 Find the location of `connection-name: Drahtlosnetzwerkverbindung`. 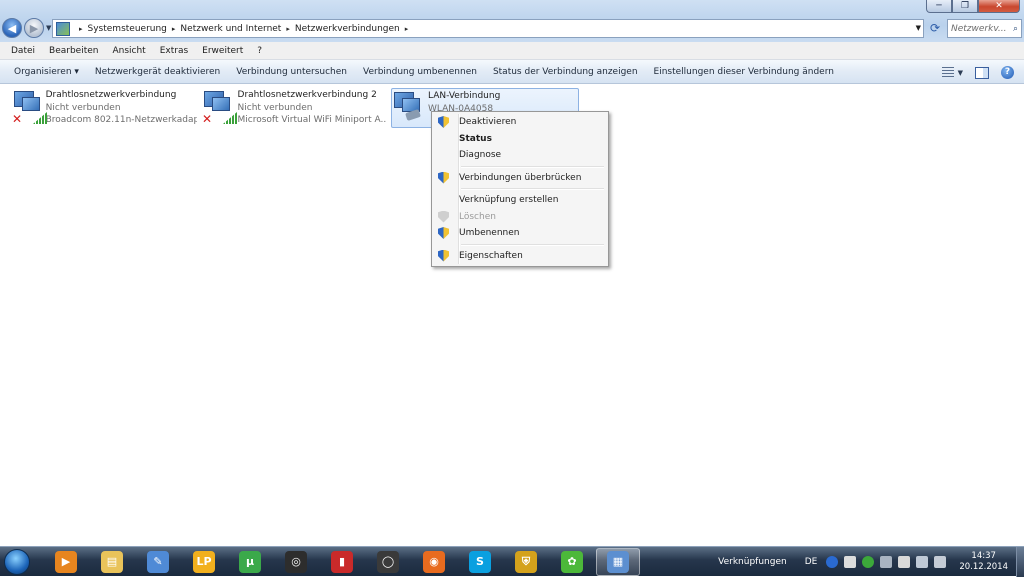

connection-name: Drahtlosnetzwerkverbindung is located at coordinates (111, 95).